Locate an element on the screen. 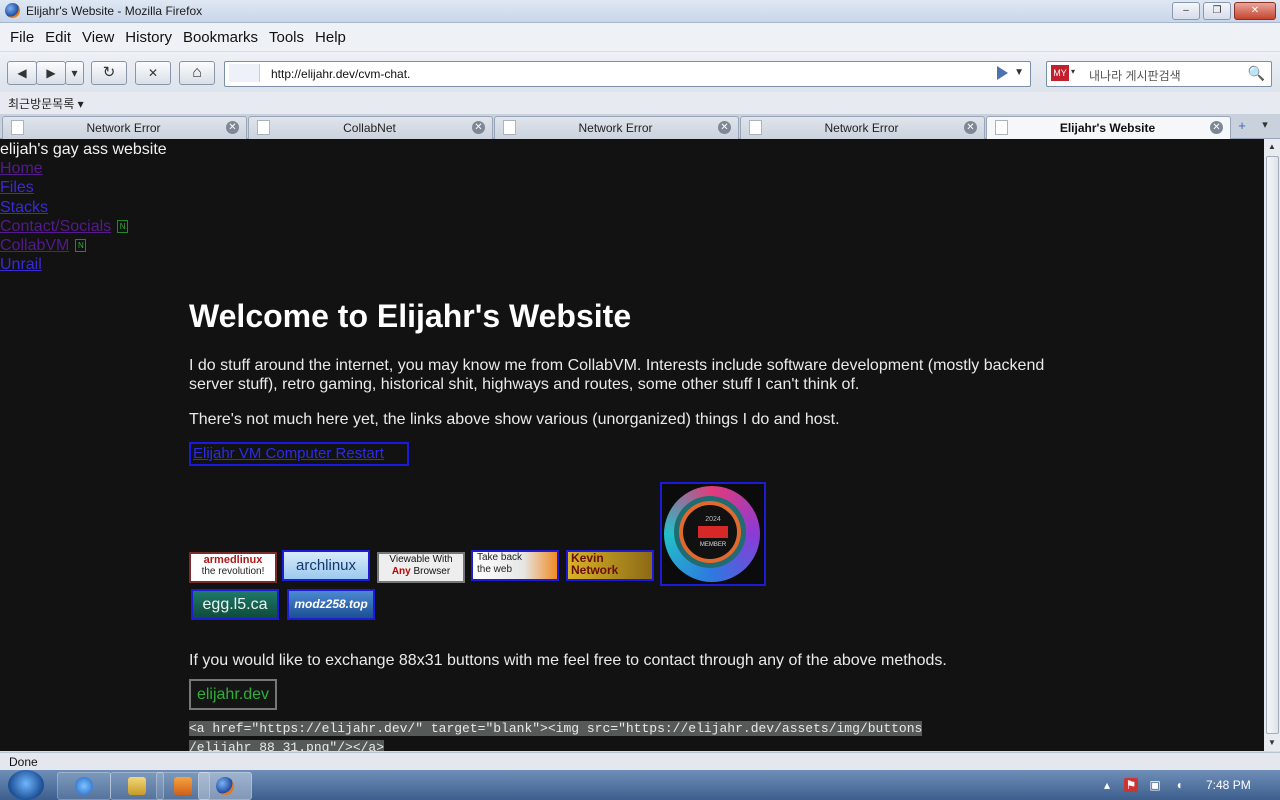 This screenshot has height=800, width=1280. new-tab-button: + is located at coordinates (1242, 127).